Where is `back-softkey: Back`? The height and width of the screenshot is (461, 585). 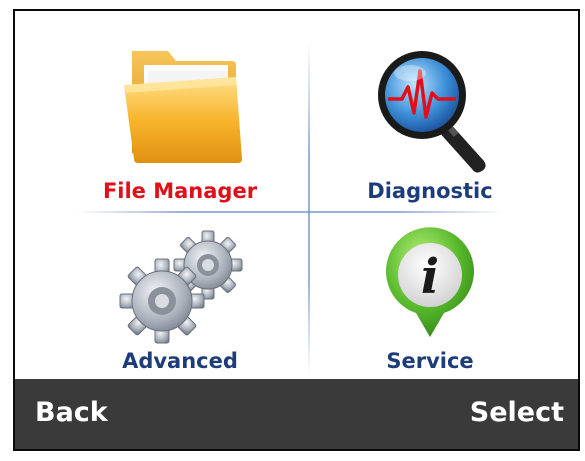 back-softkey: Back is located at coordinates (71, 412).